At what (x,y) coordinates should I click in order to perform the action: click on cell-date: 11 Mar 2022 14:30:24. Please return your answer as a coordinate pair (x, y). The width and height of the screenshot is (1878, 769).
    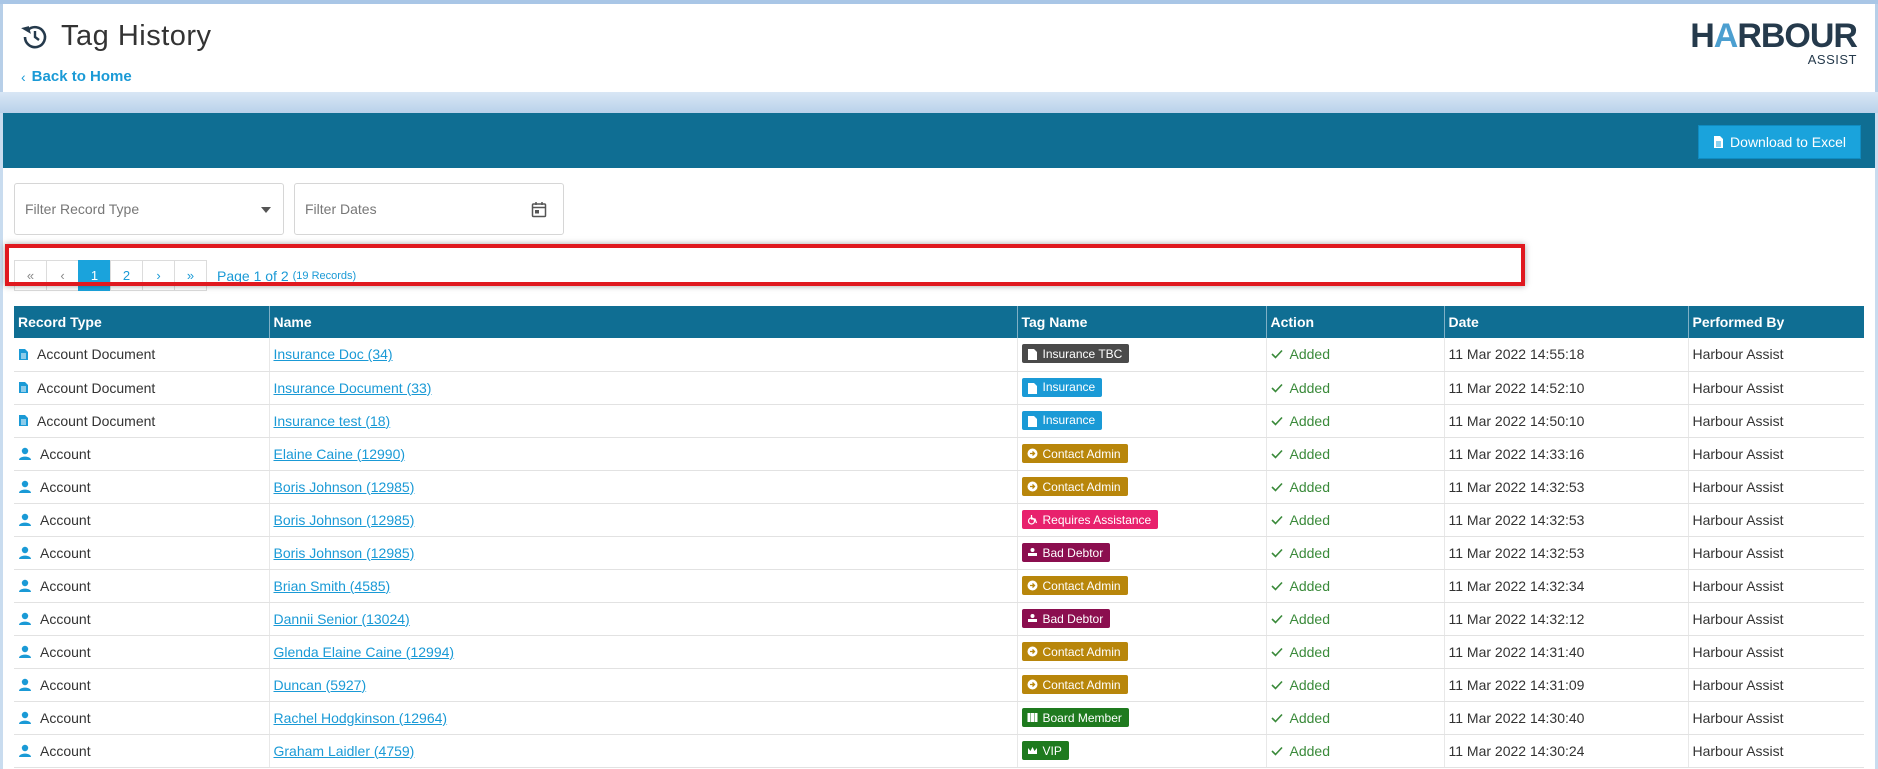
    Looking at the image, I should click on (1566, 751).